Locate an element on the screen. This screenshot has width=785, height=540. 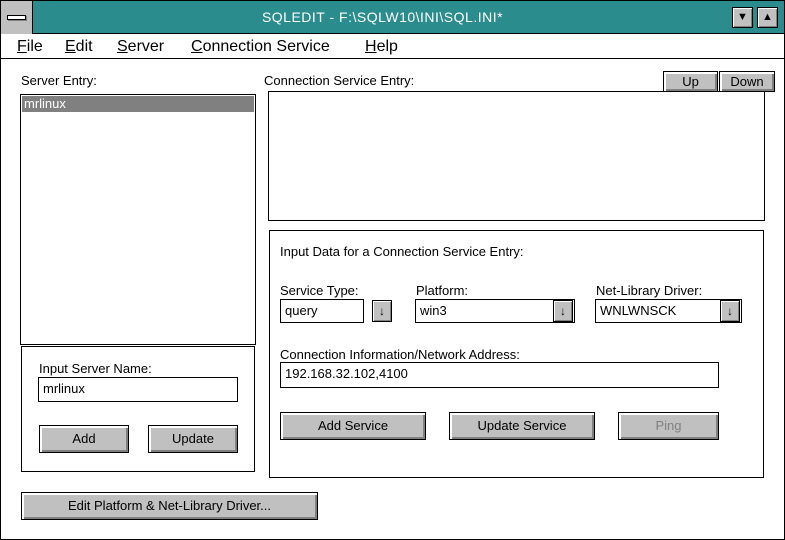
platform-value: win3 is located at coordinates (433, 310).